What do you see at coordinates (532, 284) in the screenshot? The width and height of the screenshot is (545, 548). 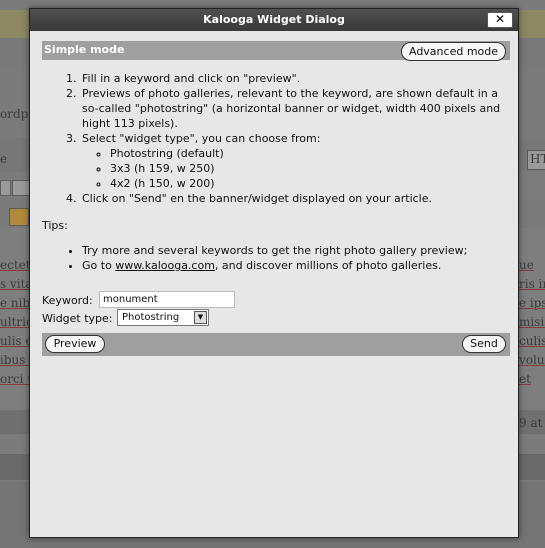 I see `background-text: ris in` at bounding box center [532, 284].